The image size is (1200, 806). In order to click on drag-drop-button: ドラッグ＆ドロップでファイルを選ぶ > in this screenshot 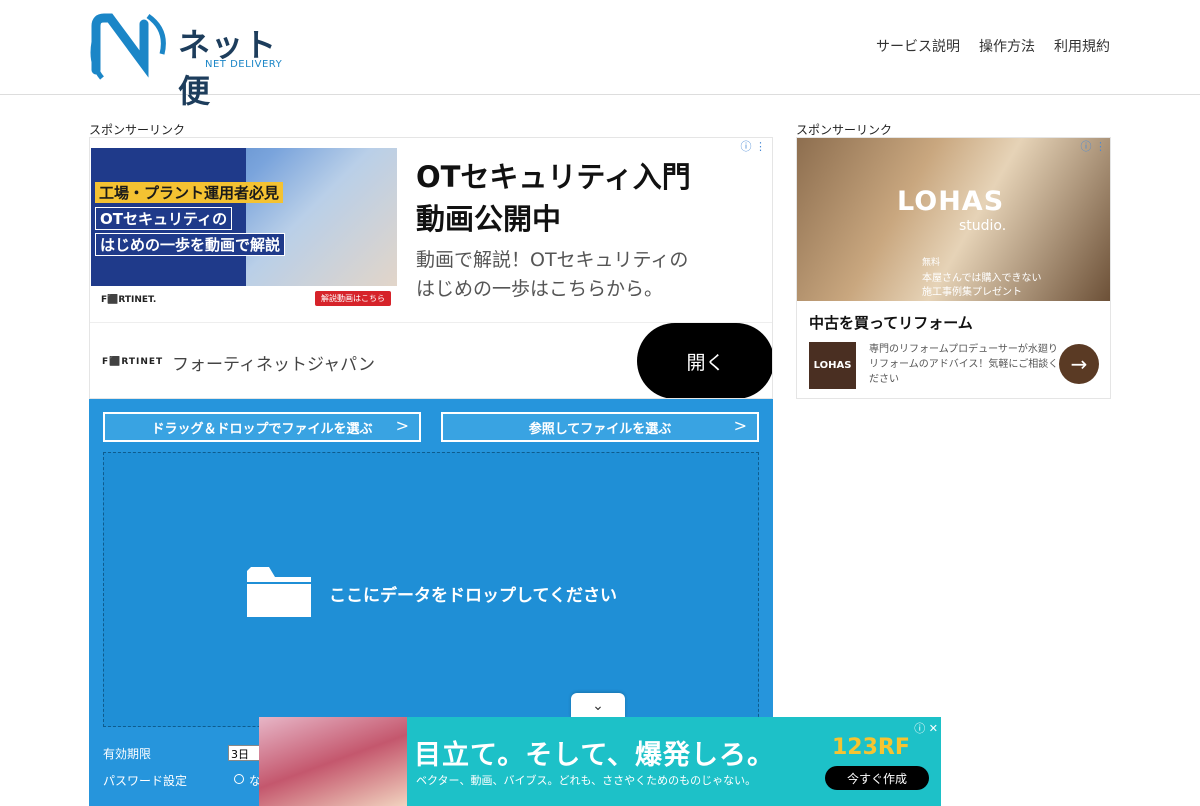, I will do `click(262, 427)`.